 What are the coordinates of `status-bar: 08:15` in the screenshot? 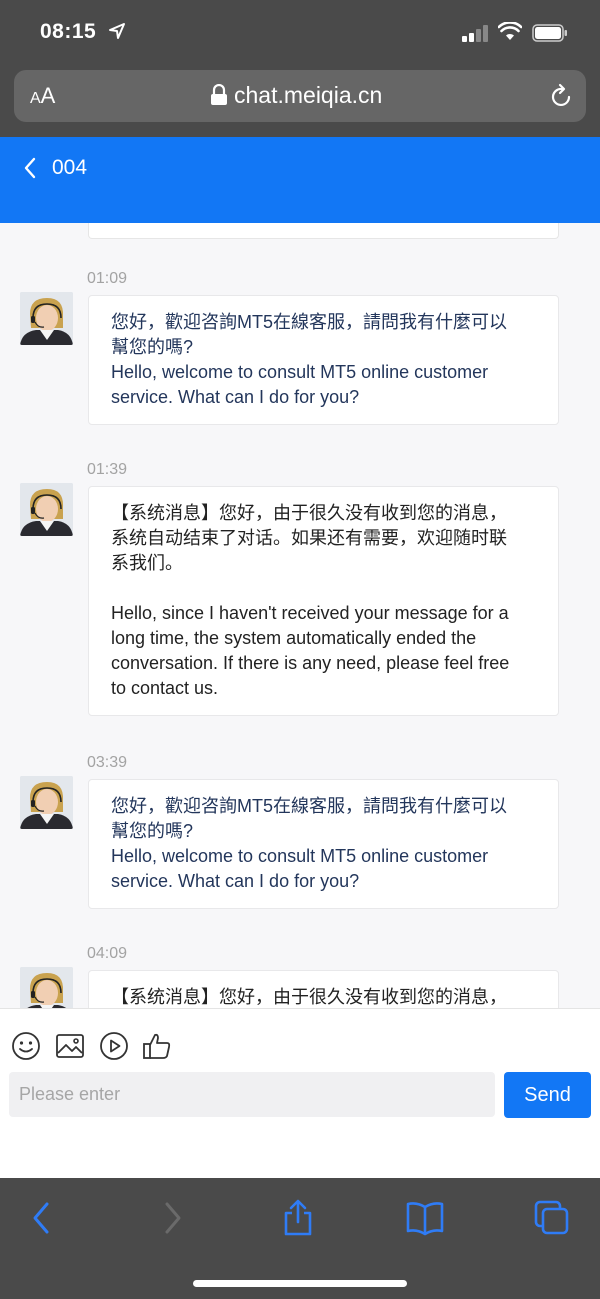 It's located at (300, 33).